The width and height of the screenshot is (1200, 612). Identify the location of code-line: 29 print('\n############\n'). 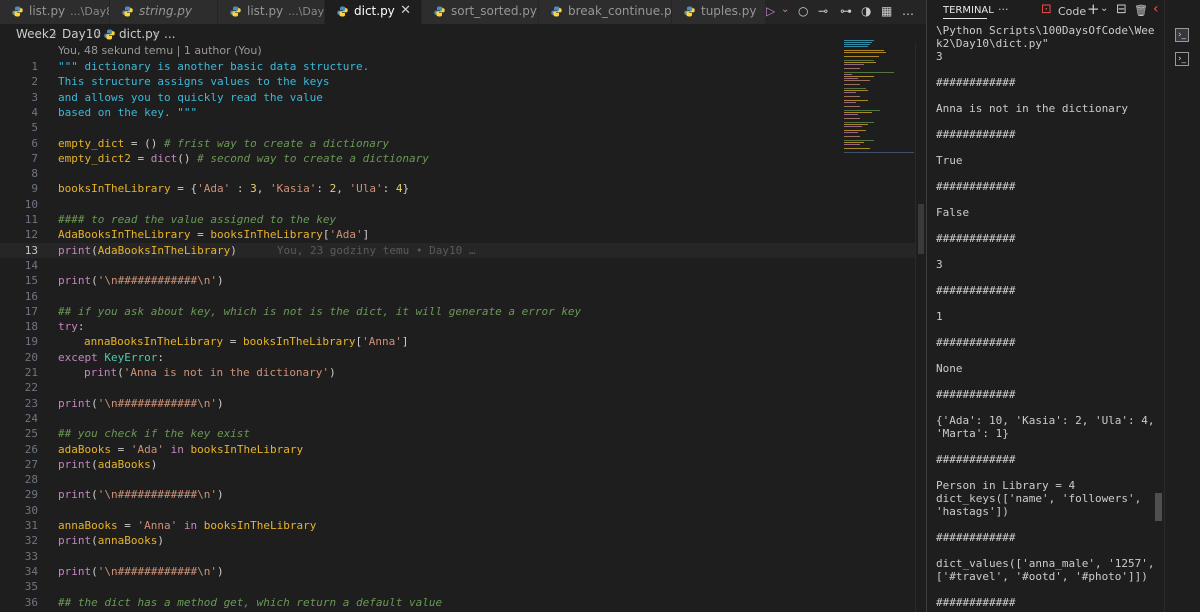
(457, 494).